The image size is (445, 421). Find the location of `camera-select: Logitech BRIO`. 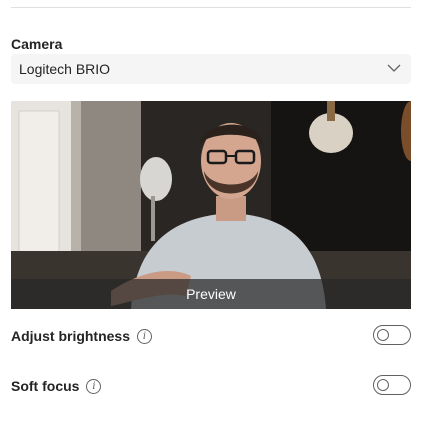

camera-select: Logitech BRIO is located at coordinates (211, 69).